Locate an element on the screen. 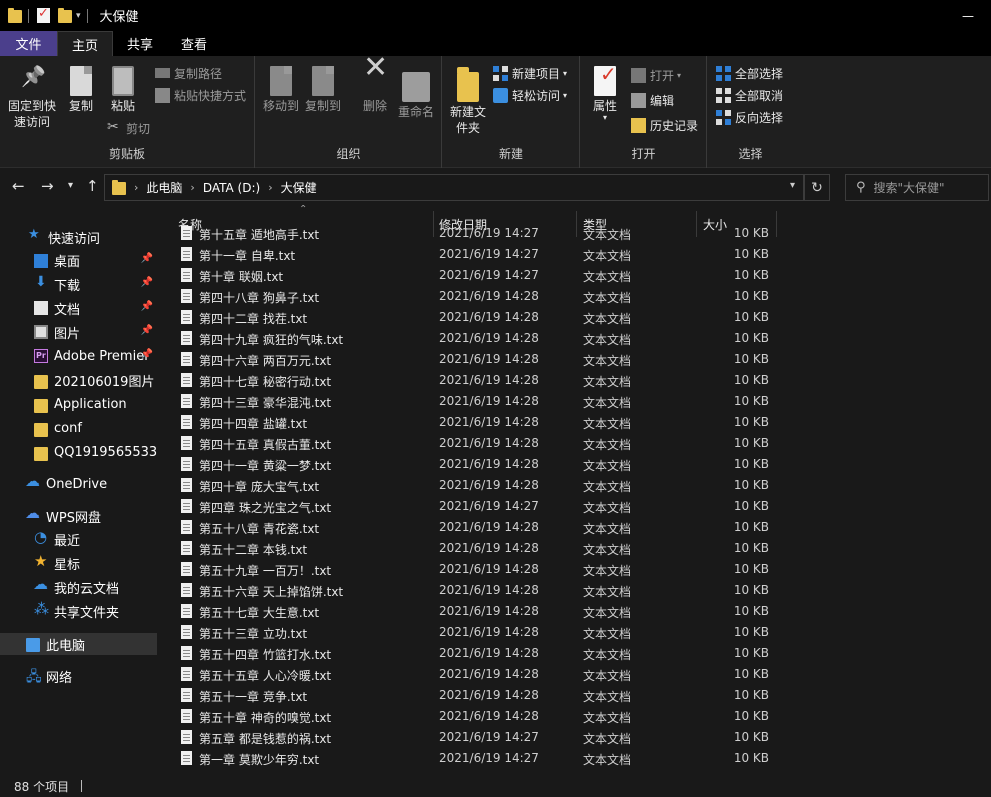  table-row: 第十五章 遁地高手.txt 2021/6/19 14:27 文本文档 10 KB is located at coordinates (575, 233).